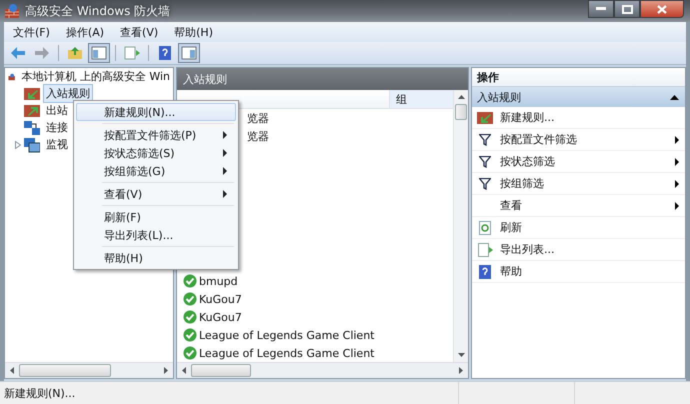 Image resolution: width=690 pixels, height=404 pixels. What do you see at coordinates (95, 77) in the screenshot?
I see `tree-item: 本地计算机 上的高级安全 Win` at bounding box center [95, 77].